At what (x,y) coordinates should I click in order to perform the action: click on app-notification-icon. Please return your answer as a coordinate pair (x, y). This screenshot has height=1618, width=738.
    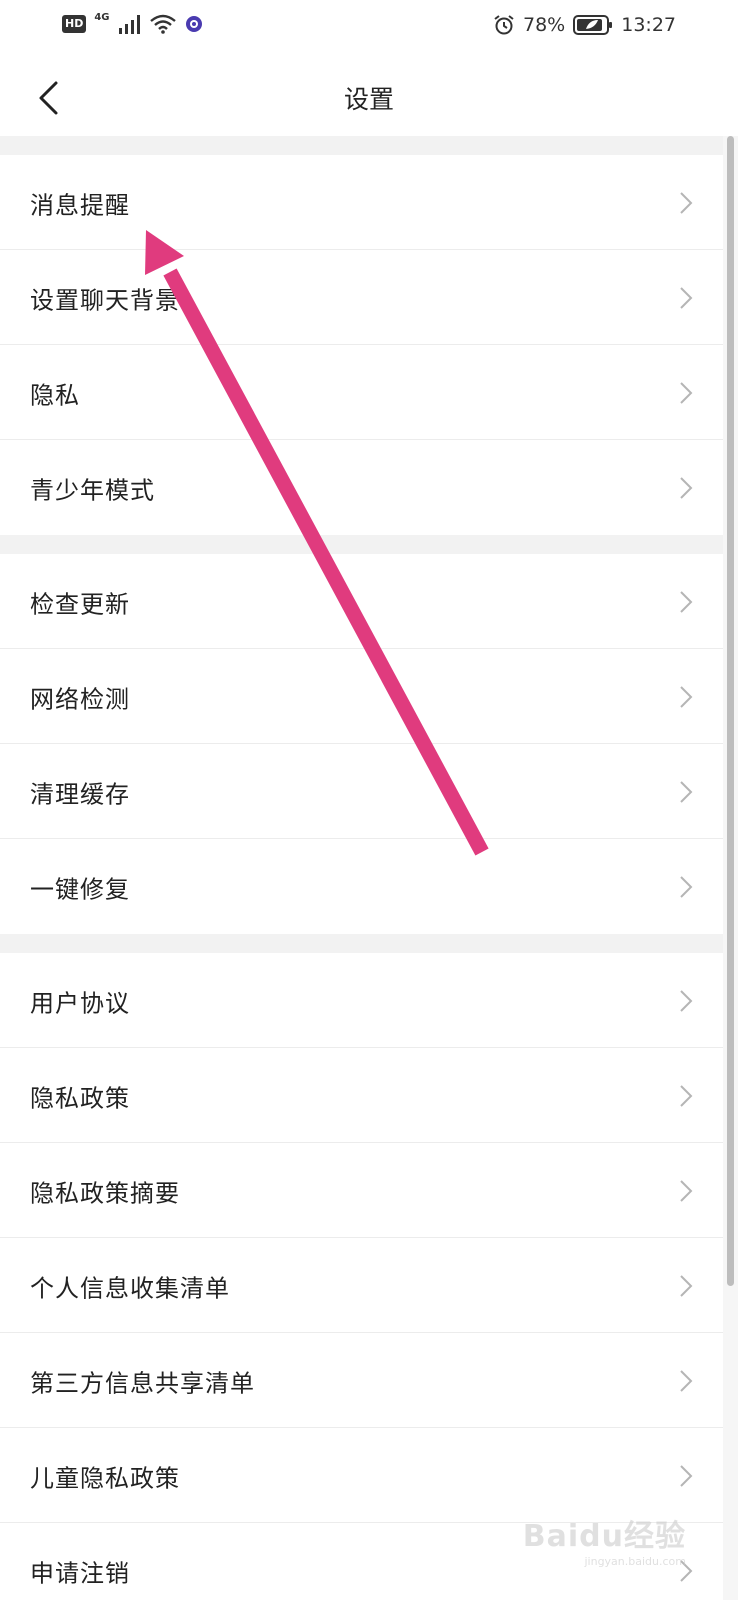
    Looking at the image, I should click on (193, 24).